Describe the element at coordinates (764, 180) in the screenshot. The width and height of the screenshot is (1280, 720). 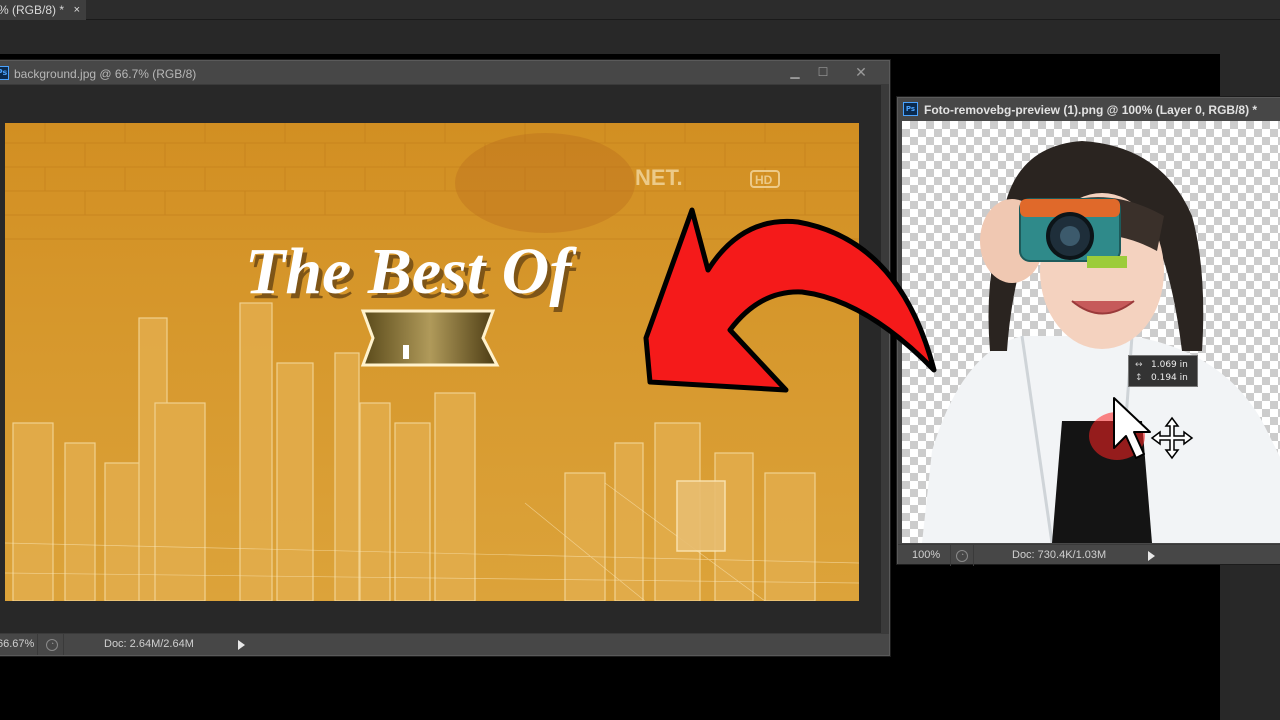
I see `hd-logo: HD` at that location.